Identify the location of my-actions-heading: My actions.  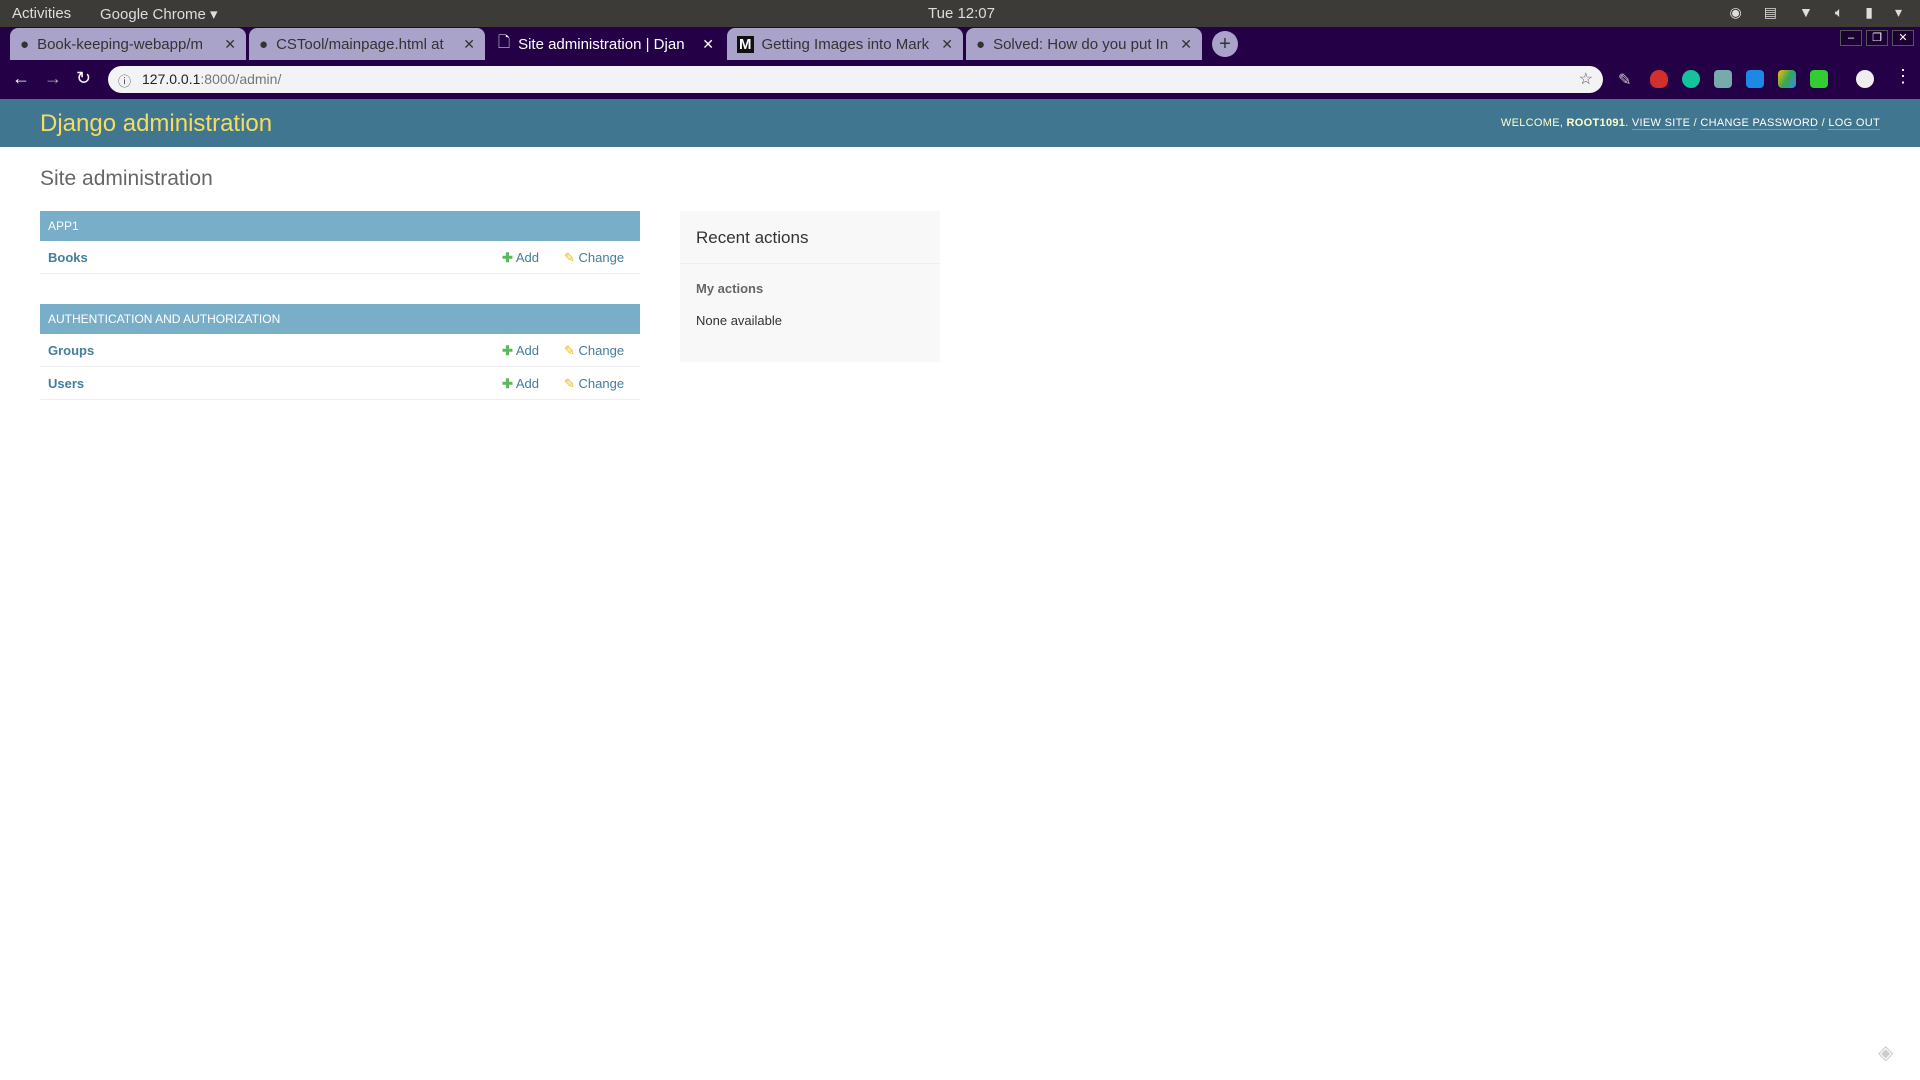
(730, 288).